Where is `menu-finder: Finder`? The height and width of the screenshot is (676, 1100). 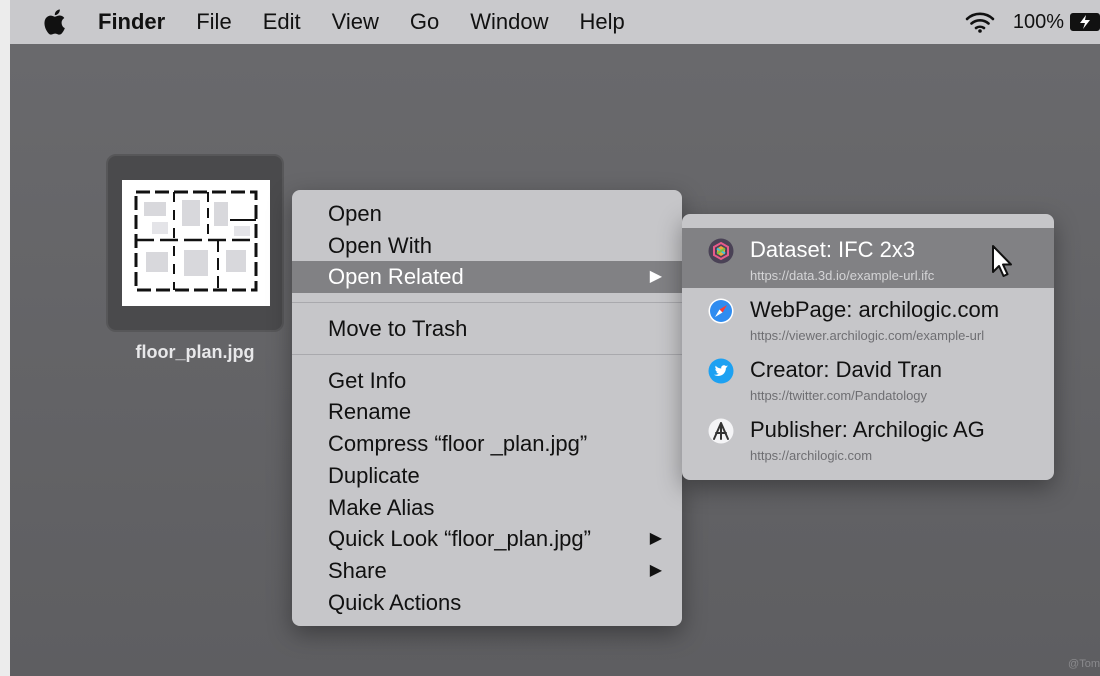 menu-finder: Finder is located at coordinates (131, 22).